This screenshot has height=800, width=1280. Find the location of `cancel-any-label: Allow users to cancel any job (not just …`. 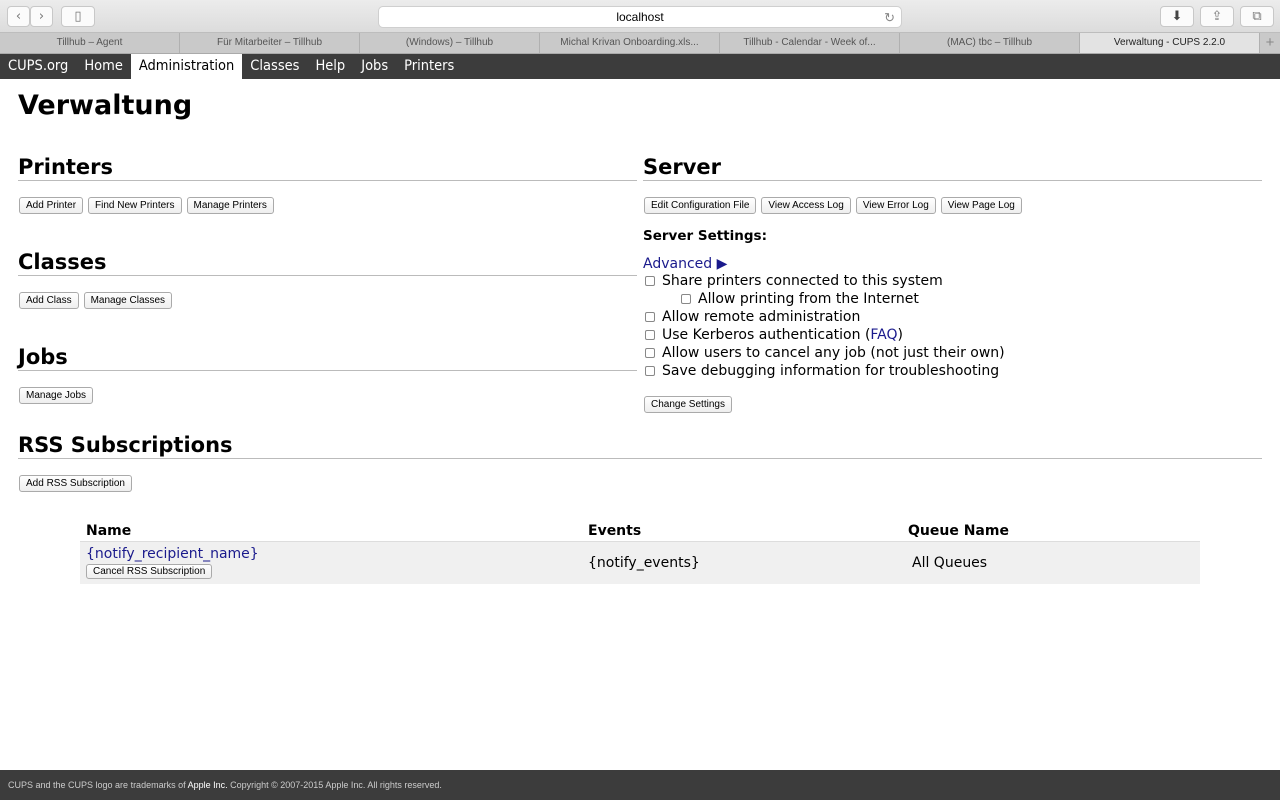

cancel-any-label: Allow users to cancel any job (not just … is located at coordinates (833, 353).